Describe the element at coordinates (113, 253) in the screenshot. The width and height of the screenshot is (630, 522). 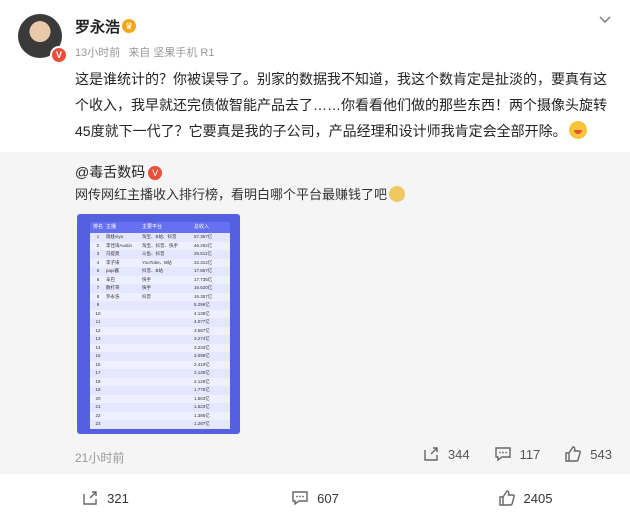
I see `ranking-cell: 冯提莫` at that location.